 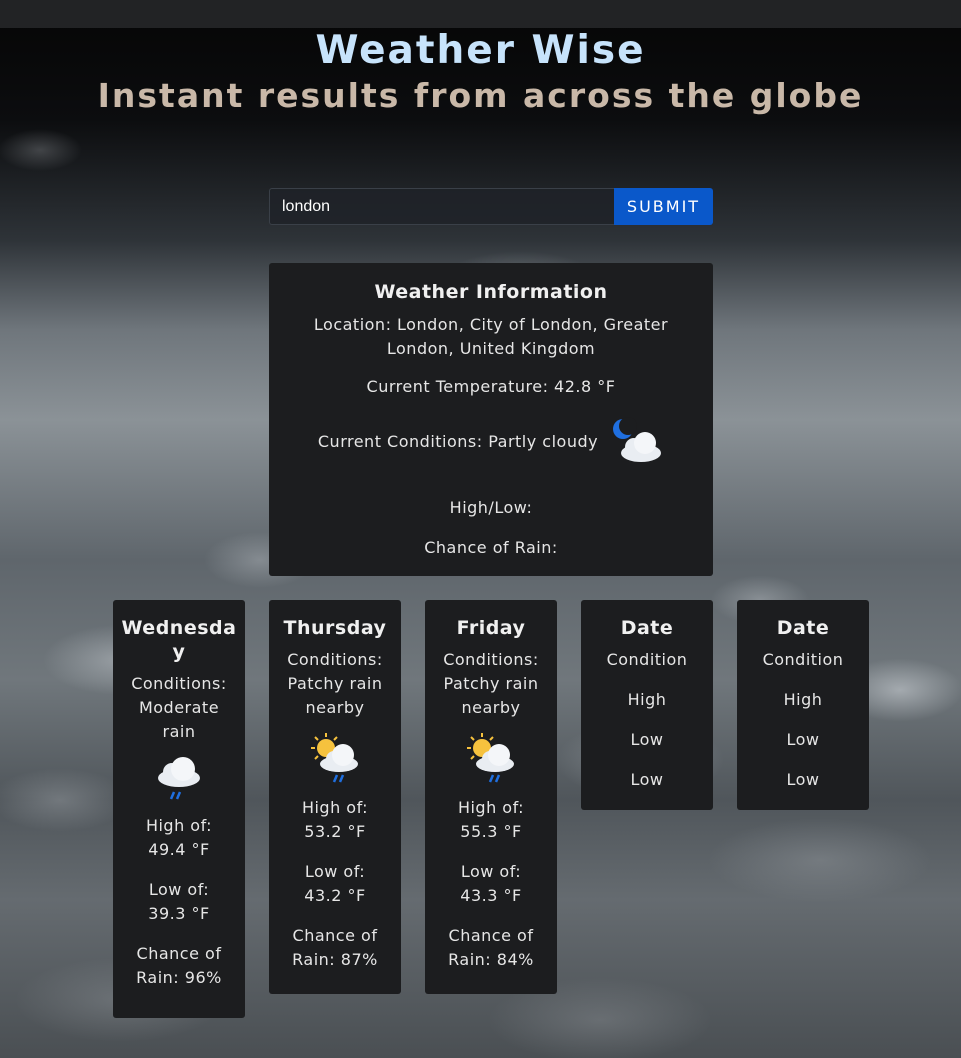 I want to click on chance-of-rain-text: Chance of Rain:, so click(x=491, y=547).